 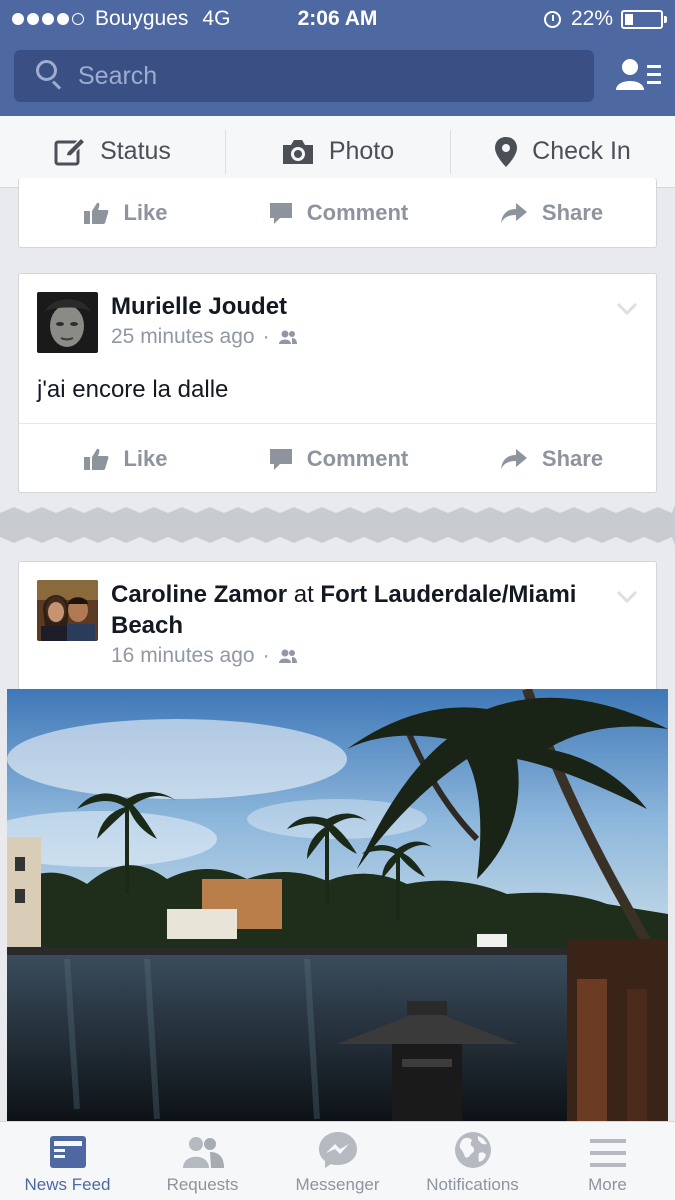 I want to click on messenger-icon, so click(x=337, y=1150).